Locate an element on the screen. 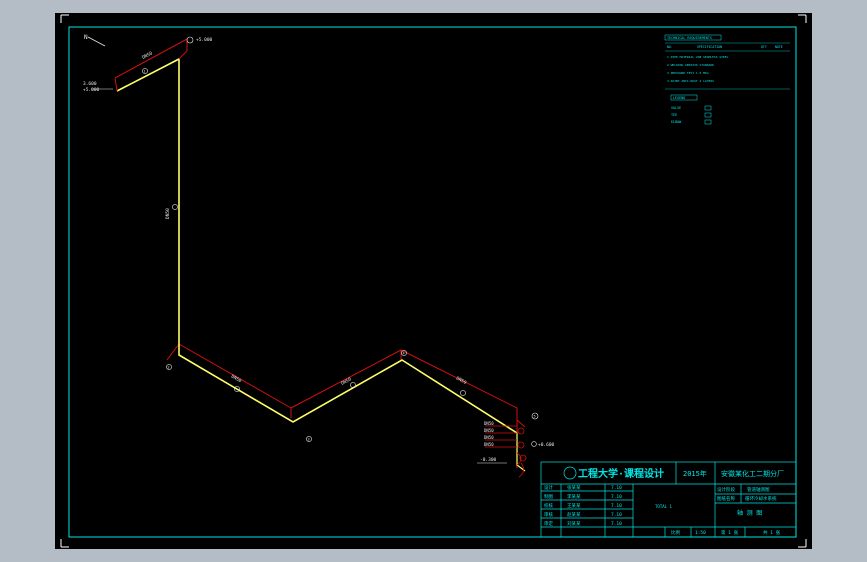  node-5: 5 is located at coordinates (535, 417).